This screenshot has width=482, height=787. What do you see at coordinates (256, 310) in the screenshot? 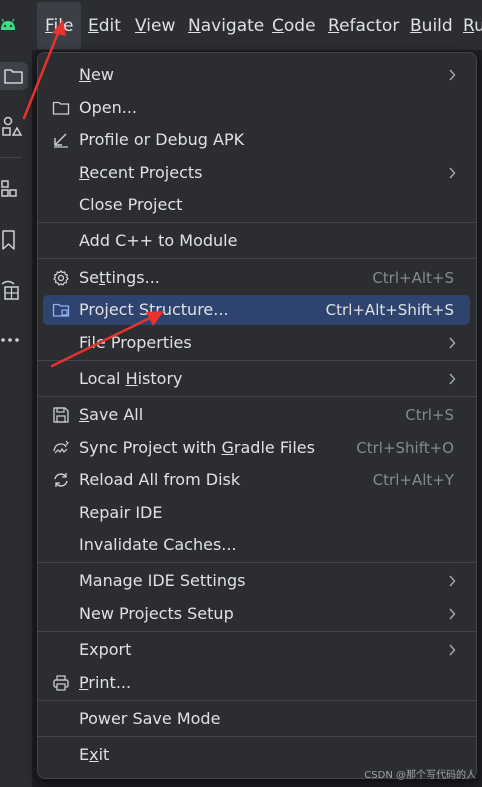
I see `menu-item-project-structure: Project Structure... Ctrl+Alt+Shift+S` at bounding box center [256, 310].